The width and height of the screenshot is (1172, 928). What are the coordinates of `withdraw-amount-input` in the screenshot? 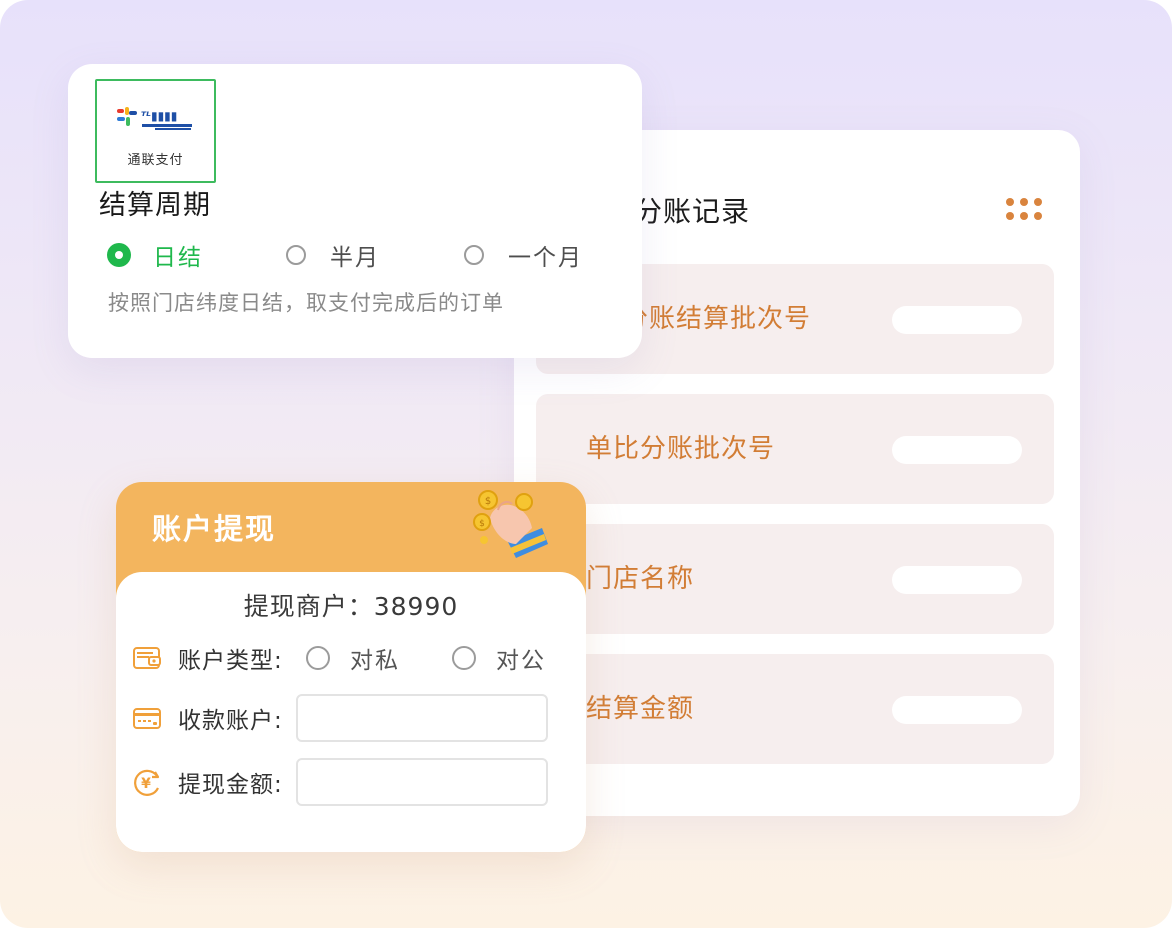 It's located at (422, 782).